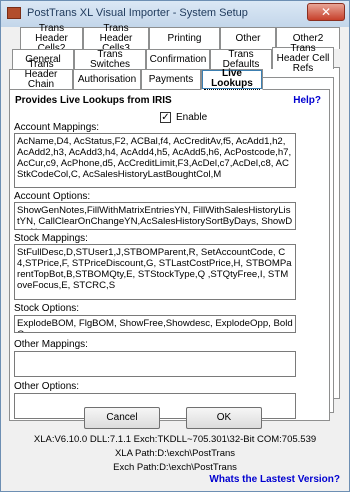 This screenshot has width=350, height=492. Describe the element at coordinates (241, 59) in the screenshot. I see `tab-trans-defaults: Trans Defaults` at that location.